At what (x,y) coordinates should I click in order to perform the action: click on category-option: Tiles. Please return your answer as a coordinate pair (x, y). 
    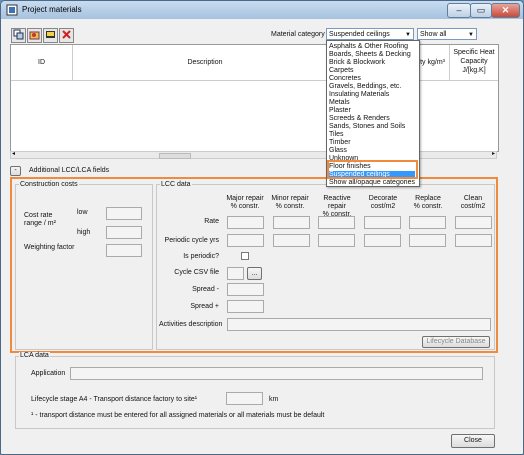
    Looking at the image, I should click on (336, 135).